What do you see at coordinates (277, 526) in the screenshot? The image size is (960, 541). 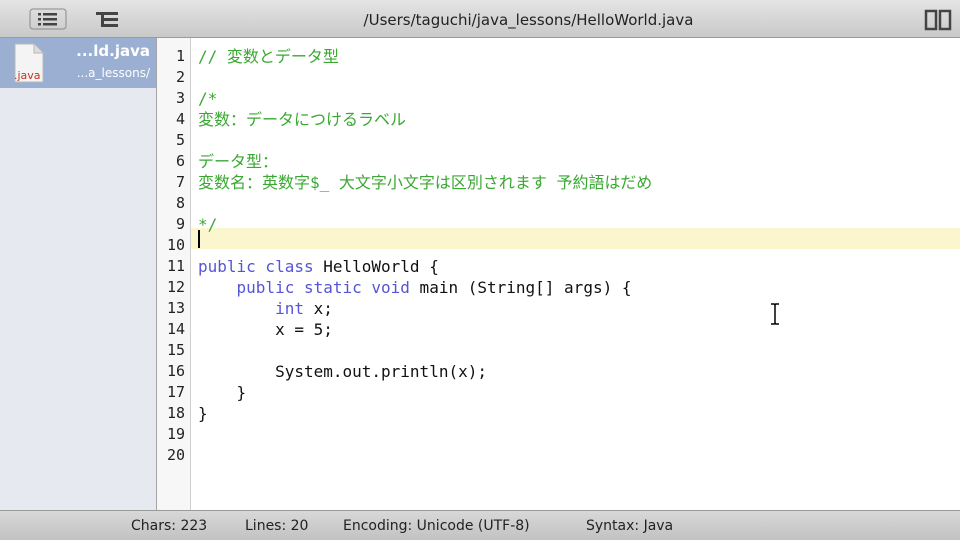 I see `status-lines: Lines: 20` at bounding box center [277, 526].